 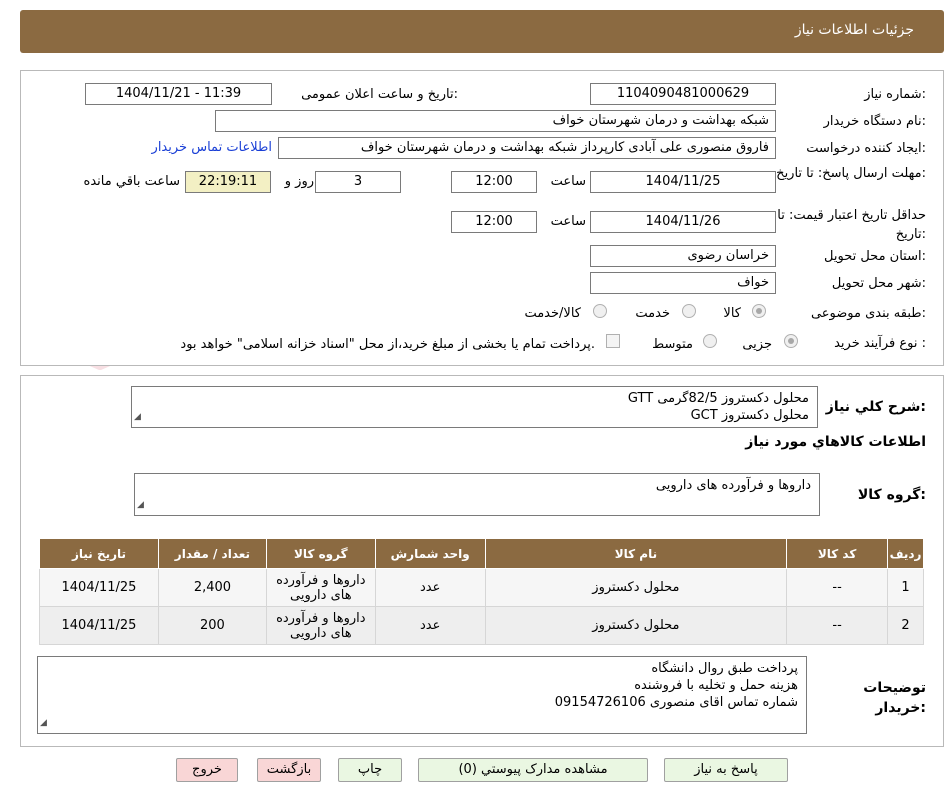 What do you see at coordinates (370, 770) in the screenshot?
I see `print-button: چاپ` at bounding box center [370, 770].